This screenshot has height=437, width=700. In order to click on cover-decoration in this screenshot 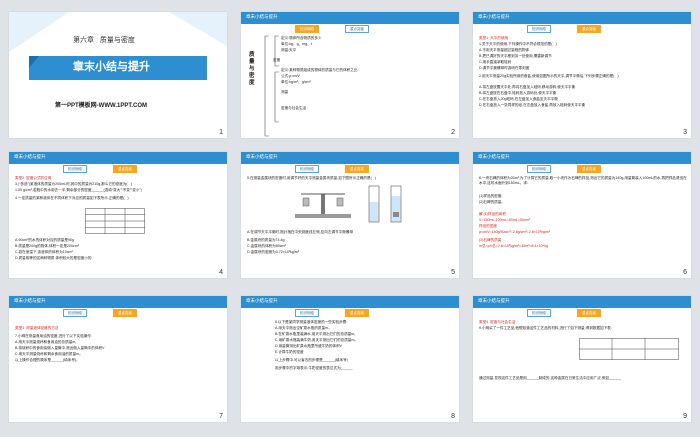, I will do `click(118, 75)`.